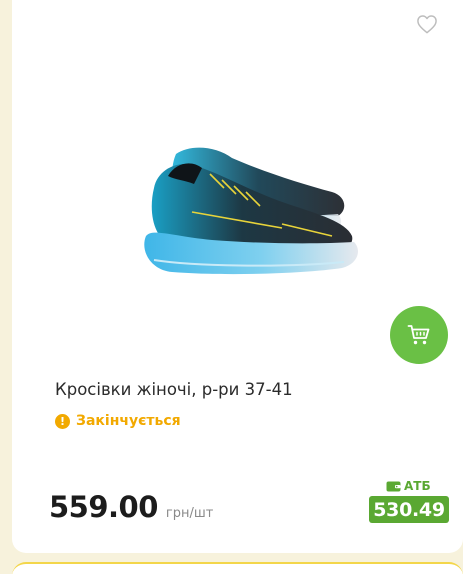  Describe the element at coordinates (251, 211) in the screenshot. I see `sneaker-photo` at that location.